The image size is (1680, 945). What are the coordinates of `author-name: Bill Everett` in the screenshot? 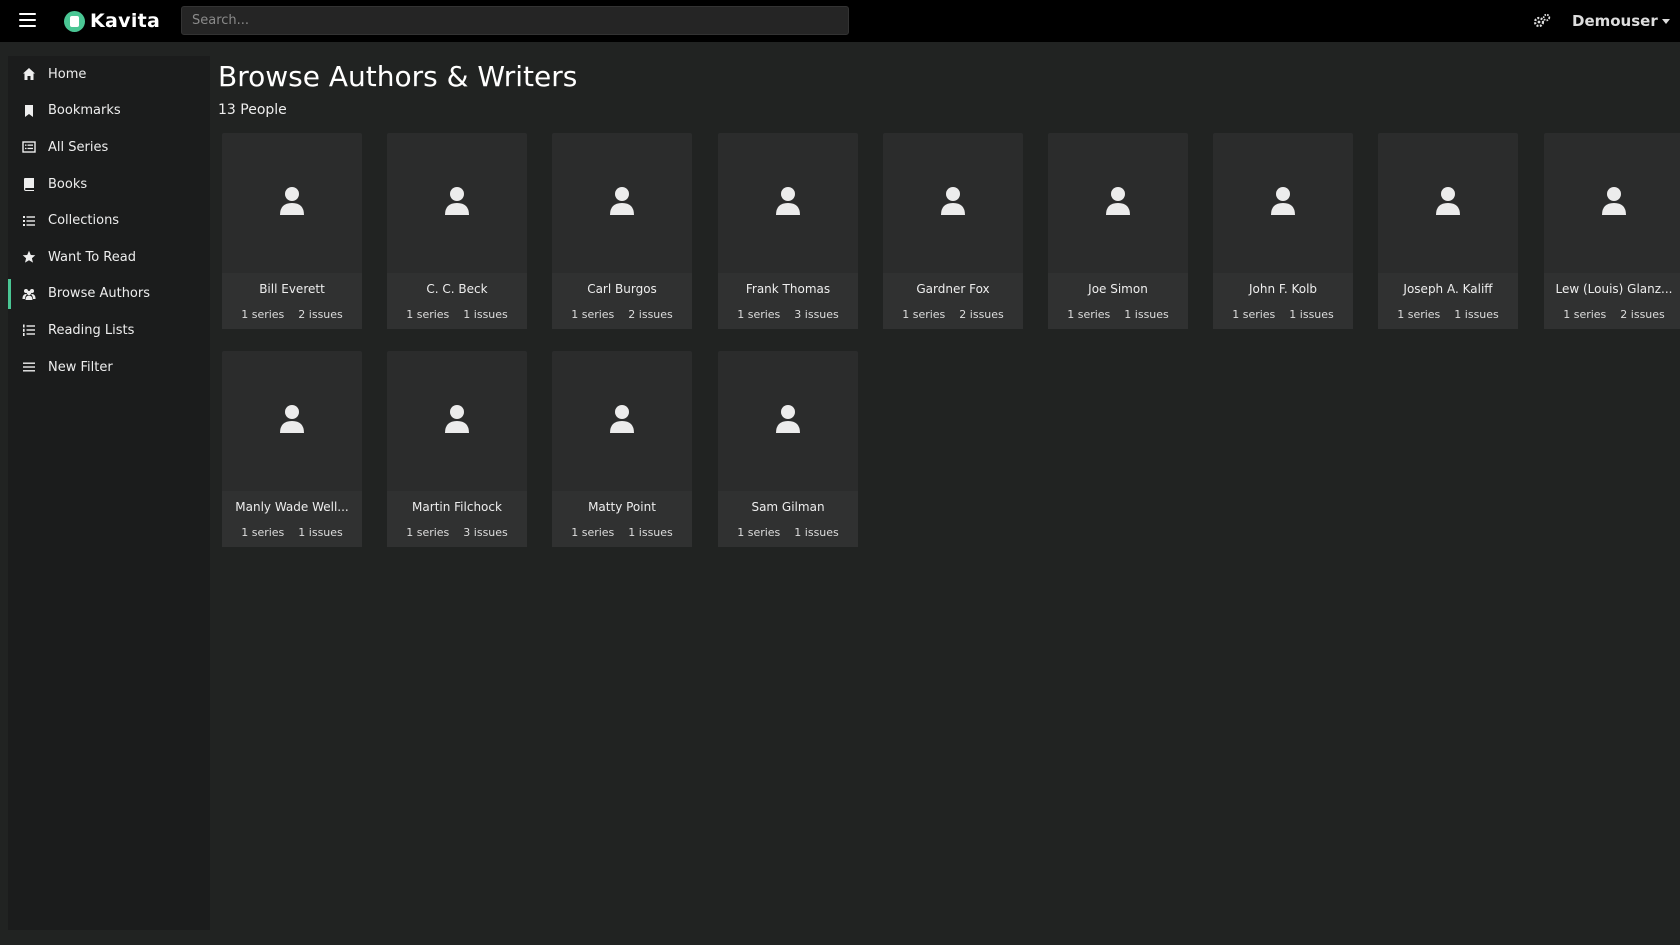 It's located at (292, 289).